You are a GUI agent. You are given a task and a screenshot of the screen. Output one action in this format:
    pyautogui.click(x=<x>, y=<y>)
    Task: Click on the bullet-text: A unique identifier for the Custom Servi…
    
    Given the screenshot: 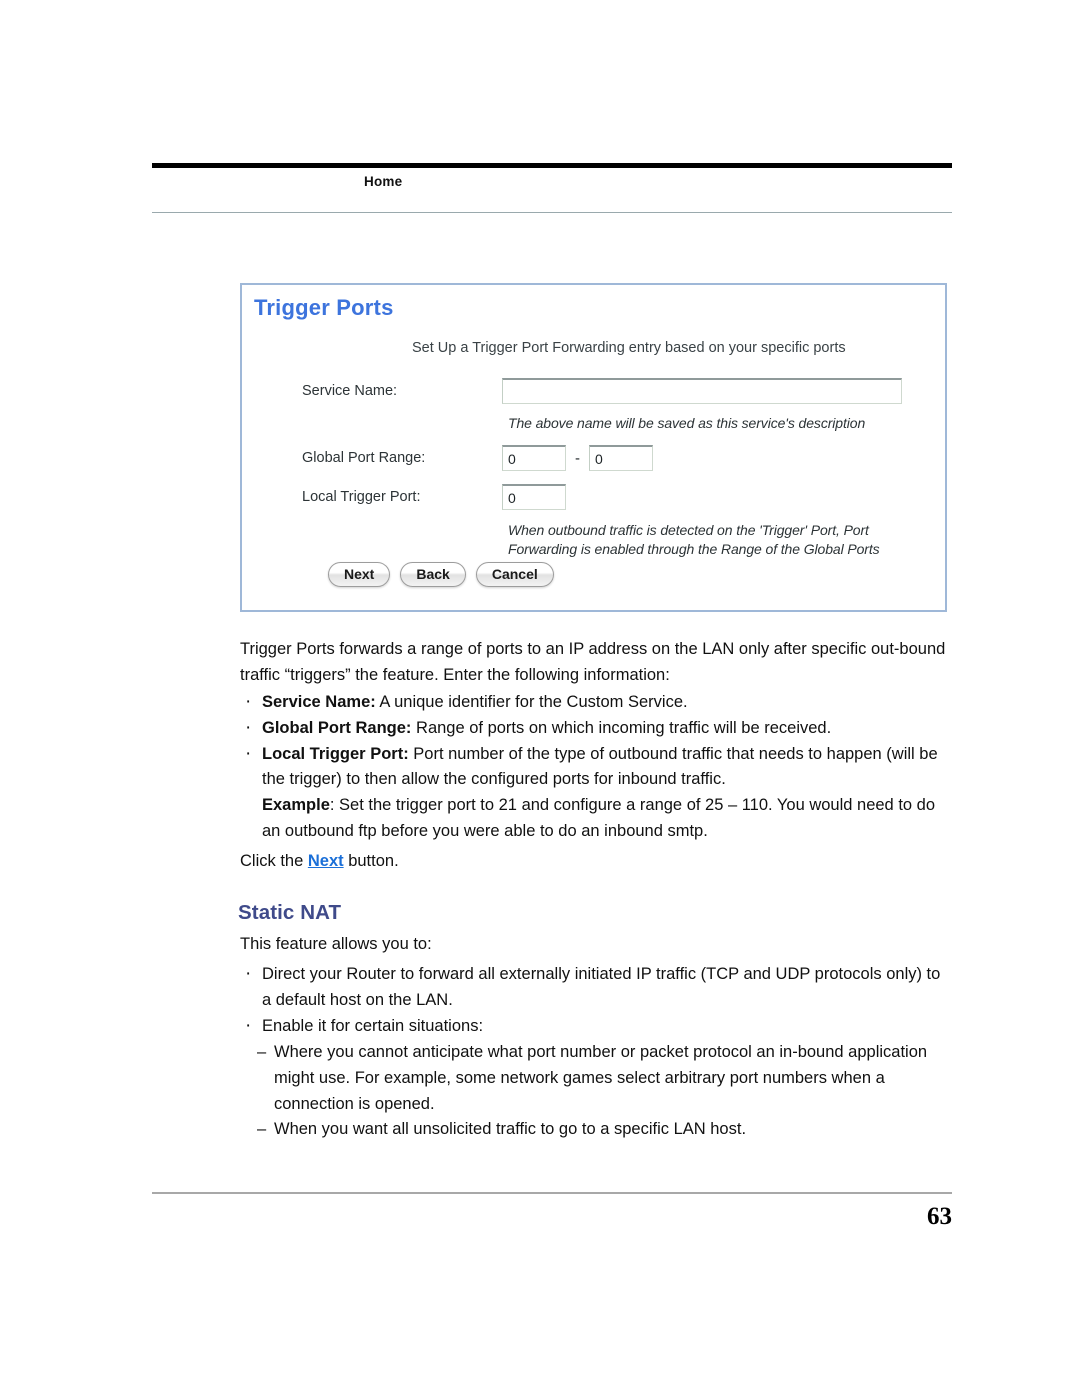 What is the action you would take?
    pyautogui.click(x=531, y=702)
    